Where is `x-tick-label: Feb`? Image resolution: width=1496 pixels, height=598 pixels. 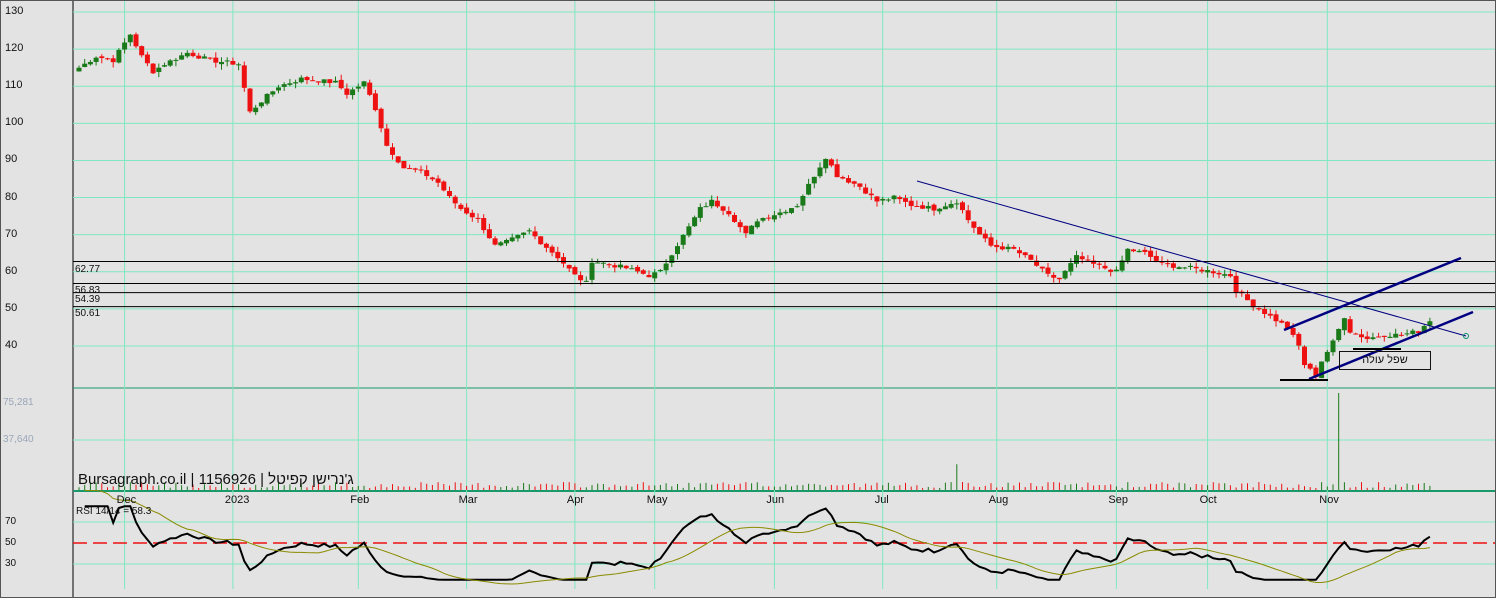
x-tick-label: Feb is located at coordinates (360, 500).